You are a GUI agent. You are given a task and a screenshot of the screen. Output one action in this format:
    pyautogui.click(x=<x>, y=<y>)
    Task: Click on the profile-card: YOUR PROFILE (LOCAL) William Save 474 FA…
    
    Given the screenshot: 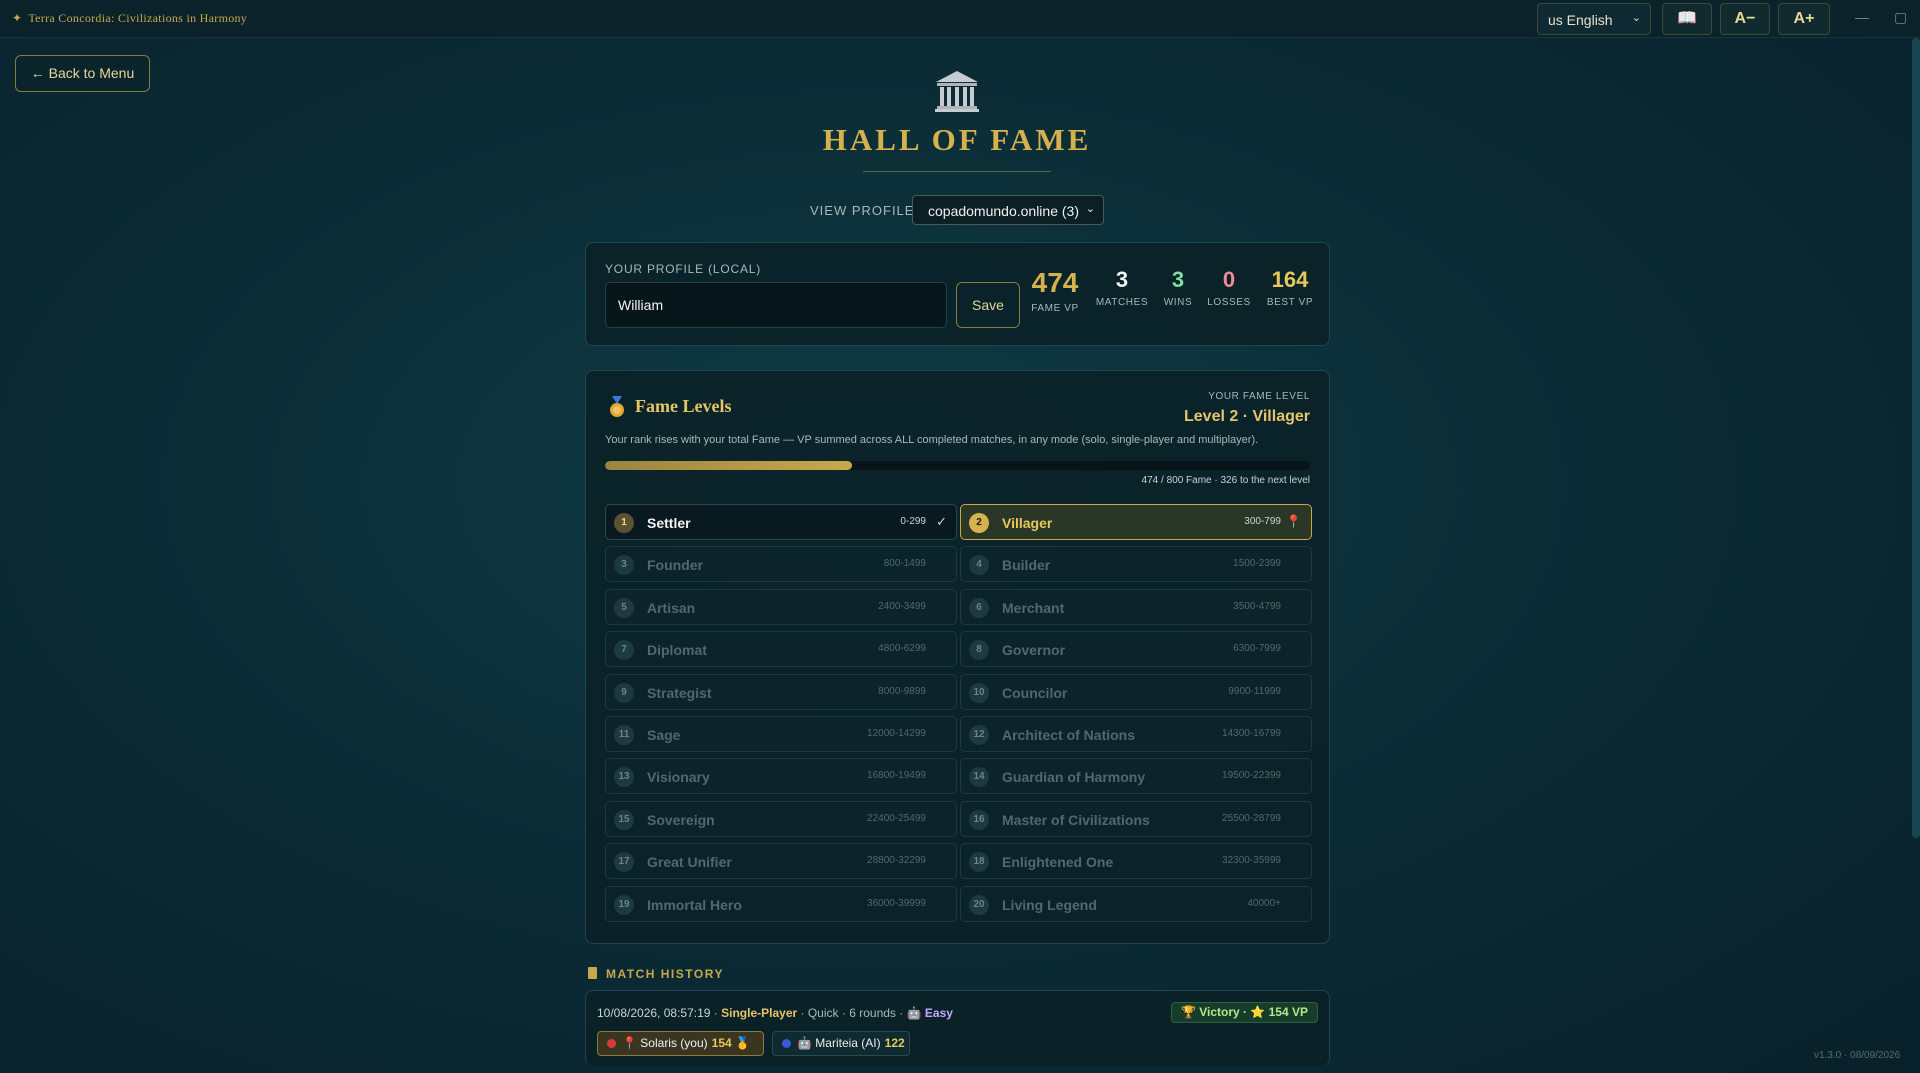 What is the action you would take?
    pyautogui.click(x=957, y=294)
    